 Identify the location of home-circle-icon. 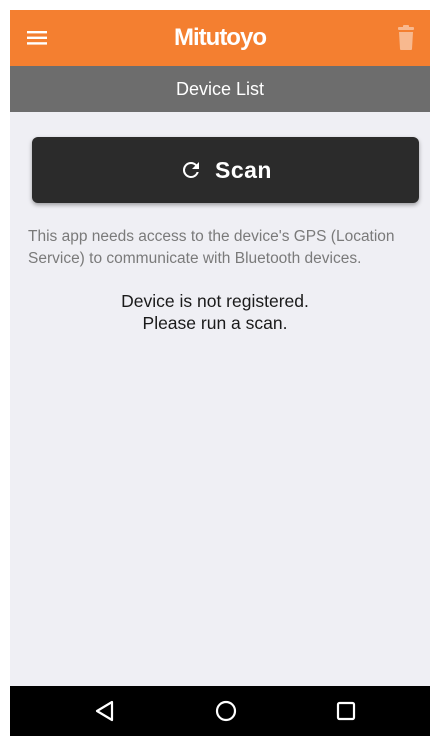
(226, 711).